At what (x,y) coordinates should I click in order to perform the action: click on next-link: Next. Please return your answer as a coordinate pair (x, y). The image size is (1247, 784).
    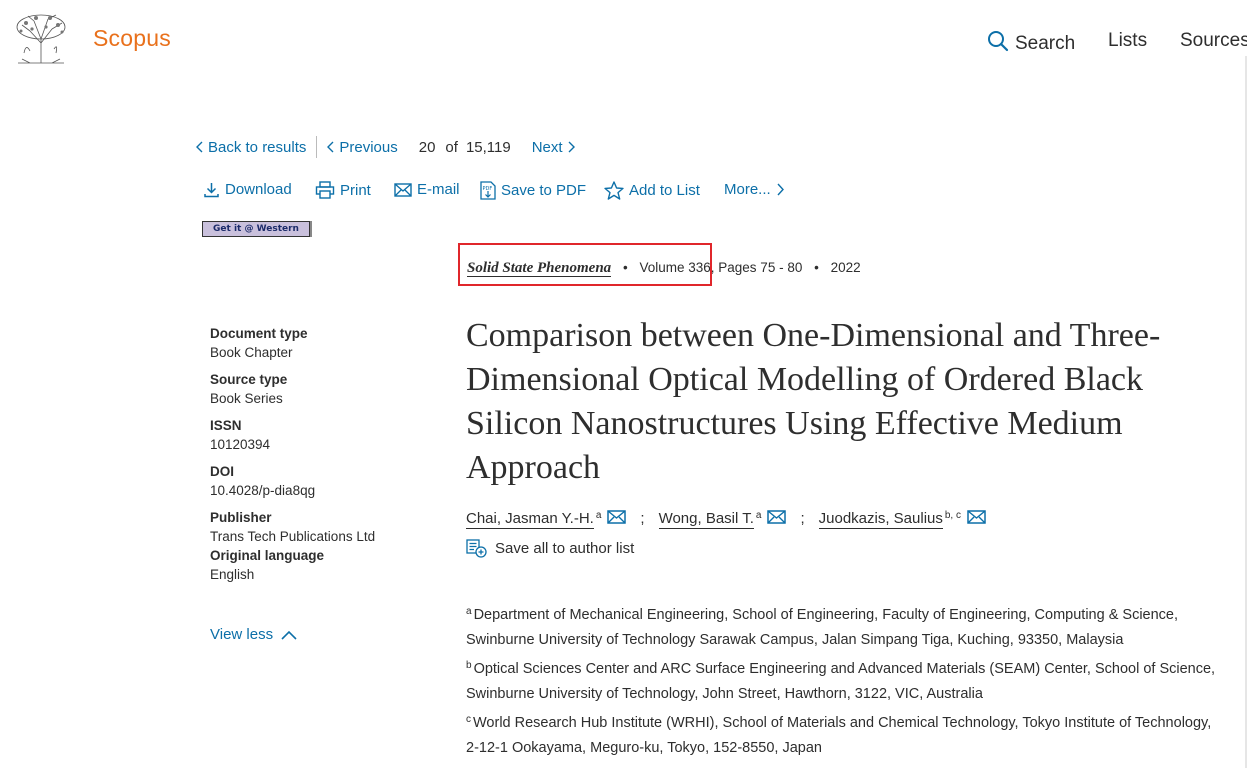
    Looking at the image, I should click on (553, 147).